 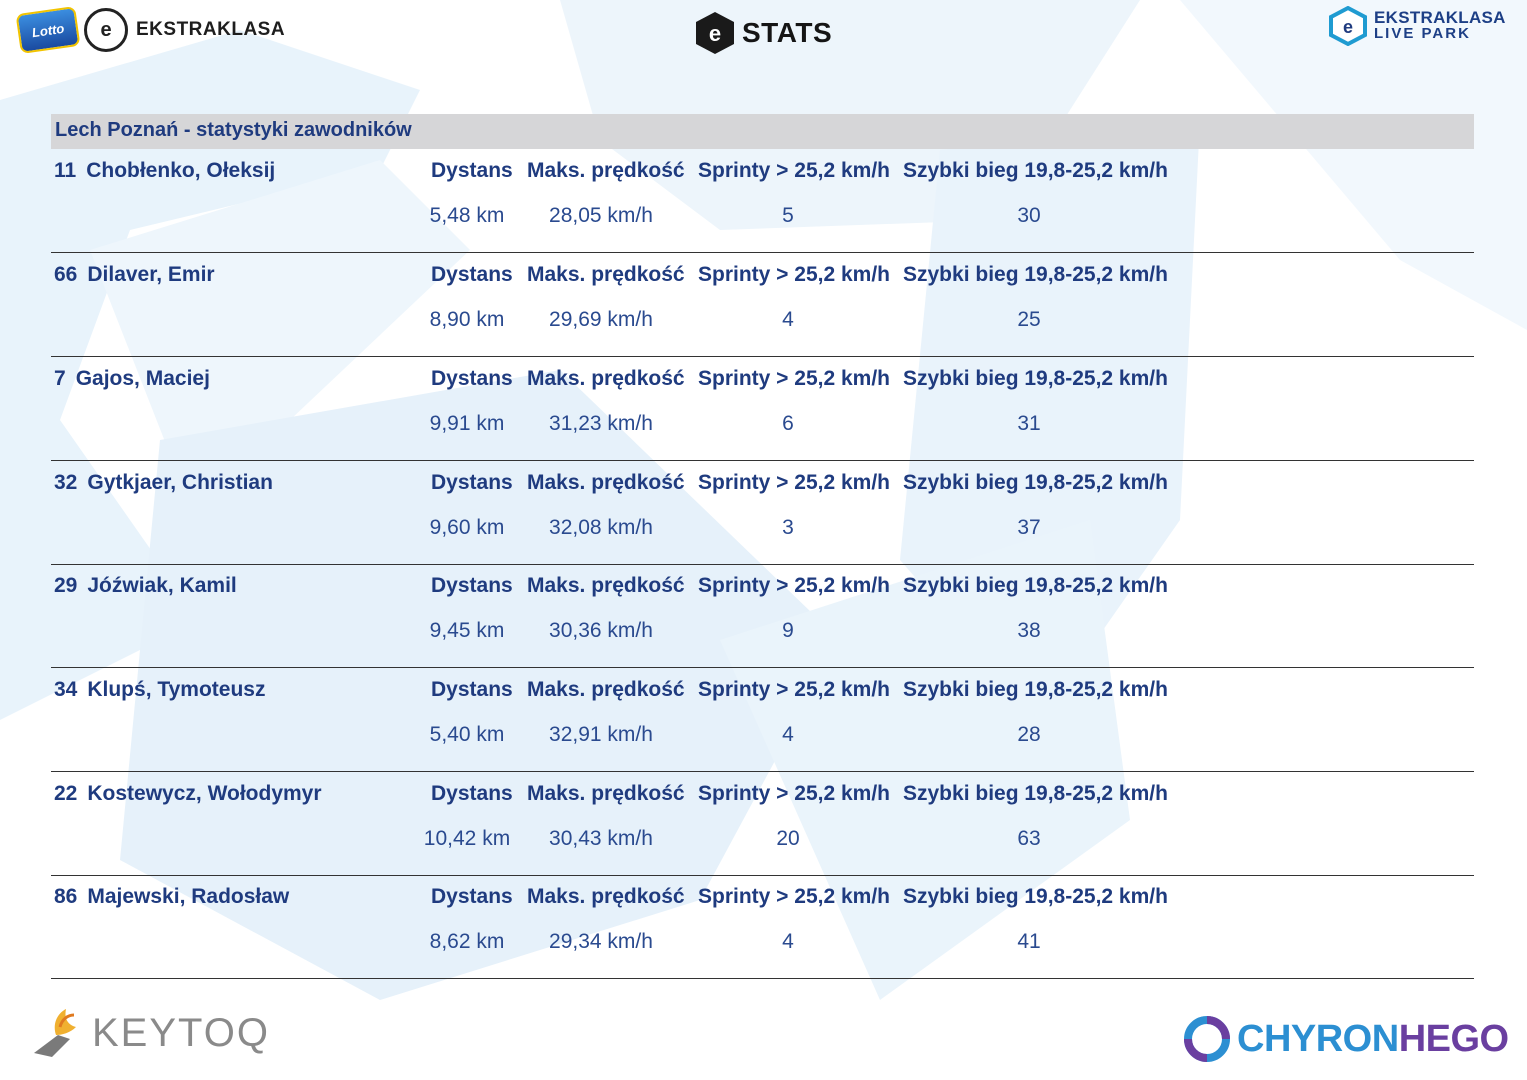 I want to click on distance-value: 8,62 km, so click(x=467, y=941).